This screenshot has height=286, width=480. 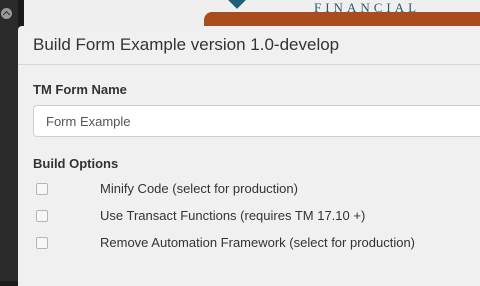 I want to click on form-name-label: TM Form Name, so click(x=80, y=89).